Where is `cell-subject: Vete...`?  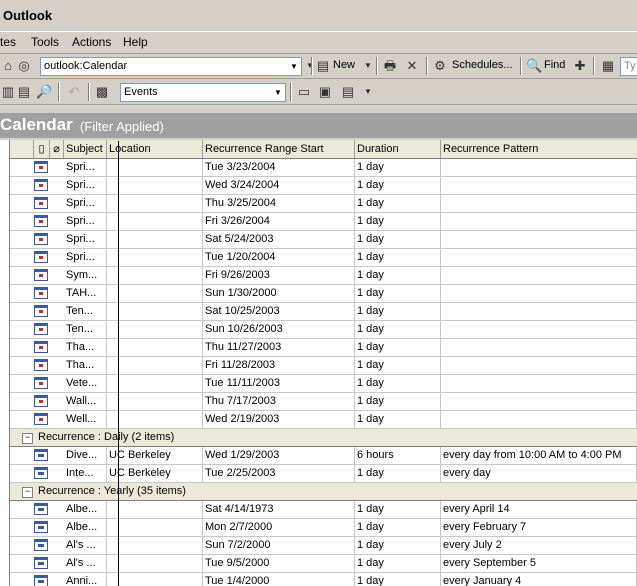 cell-subject: Vete... is located at coordinates (85, 383).